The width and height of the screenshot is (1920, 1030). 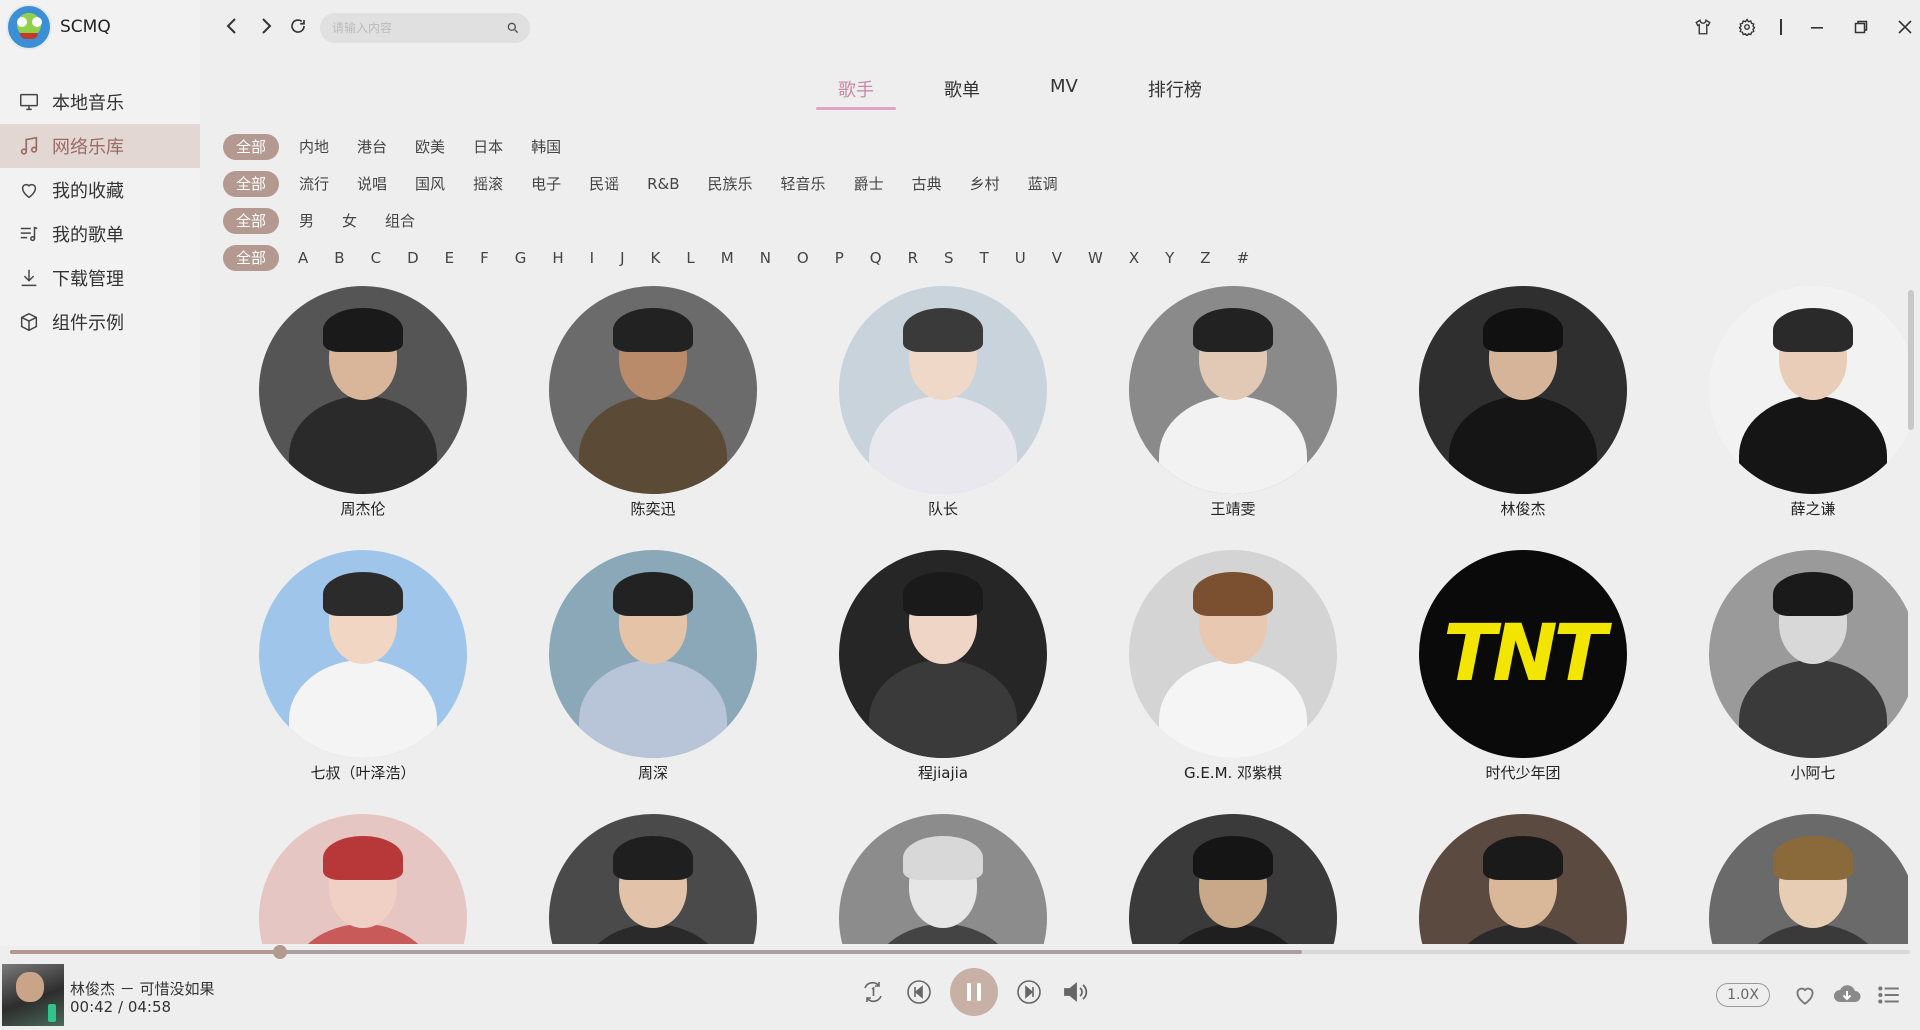 I want to click on singer-name: G.E.M. 邓紫棋, so click(x=1233, y=773).